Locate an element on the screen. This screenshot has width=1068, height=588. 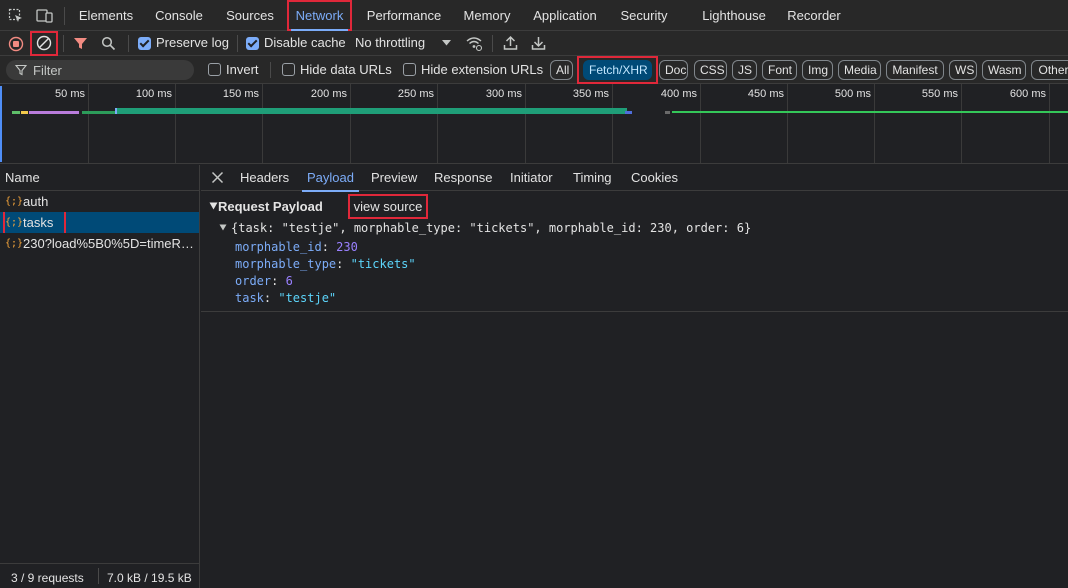
disable-cache-checkbox is located at coordinates (252, 43).